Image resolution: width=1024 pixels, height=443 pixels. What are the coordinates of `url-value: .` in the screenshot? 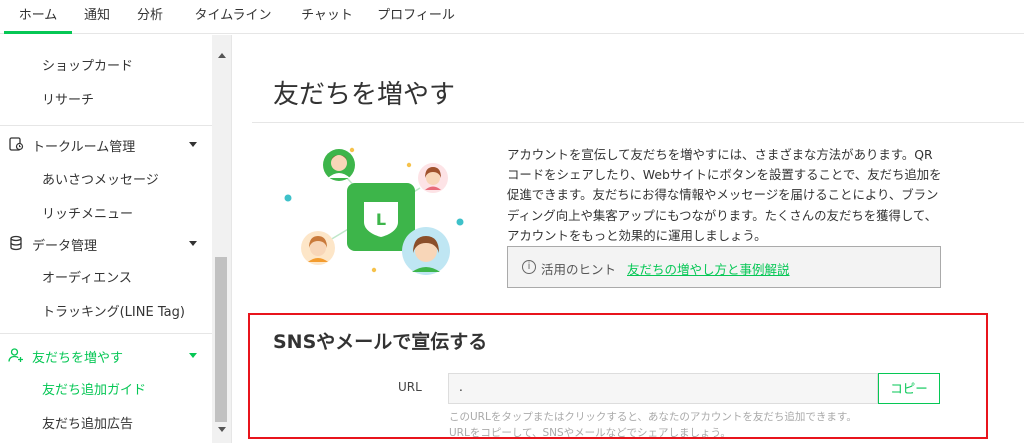 It's located at (461, 387).